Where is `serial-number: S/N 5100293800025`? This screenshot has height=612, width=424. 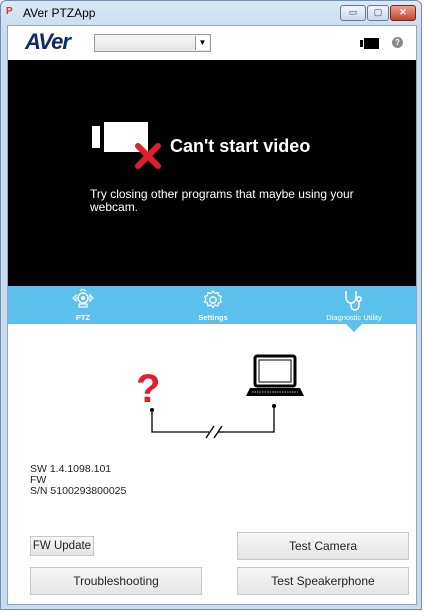
serial-number: S/N 5100293800025 is located at coordinates (78, 491).